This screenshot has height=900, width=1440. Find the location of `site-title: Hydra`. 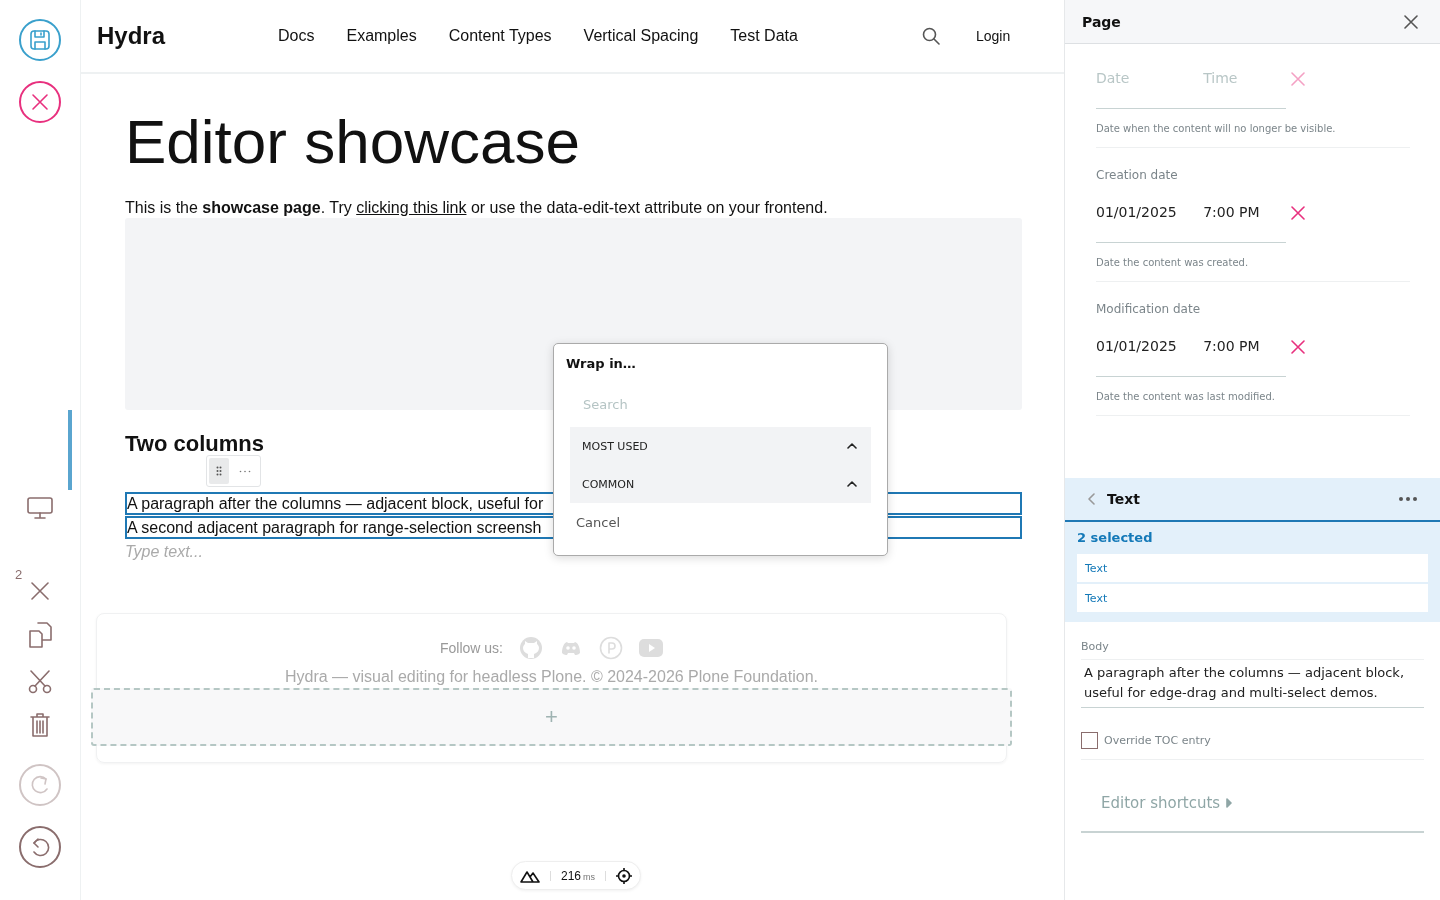

site-title: Hydra is located at coordinates (187, 36).